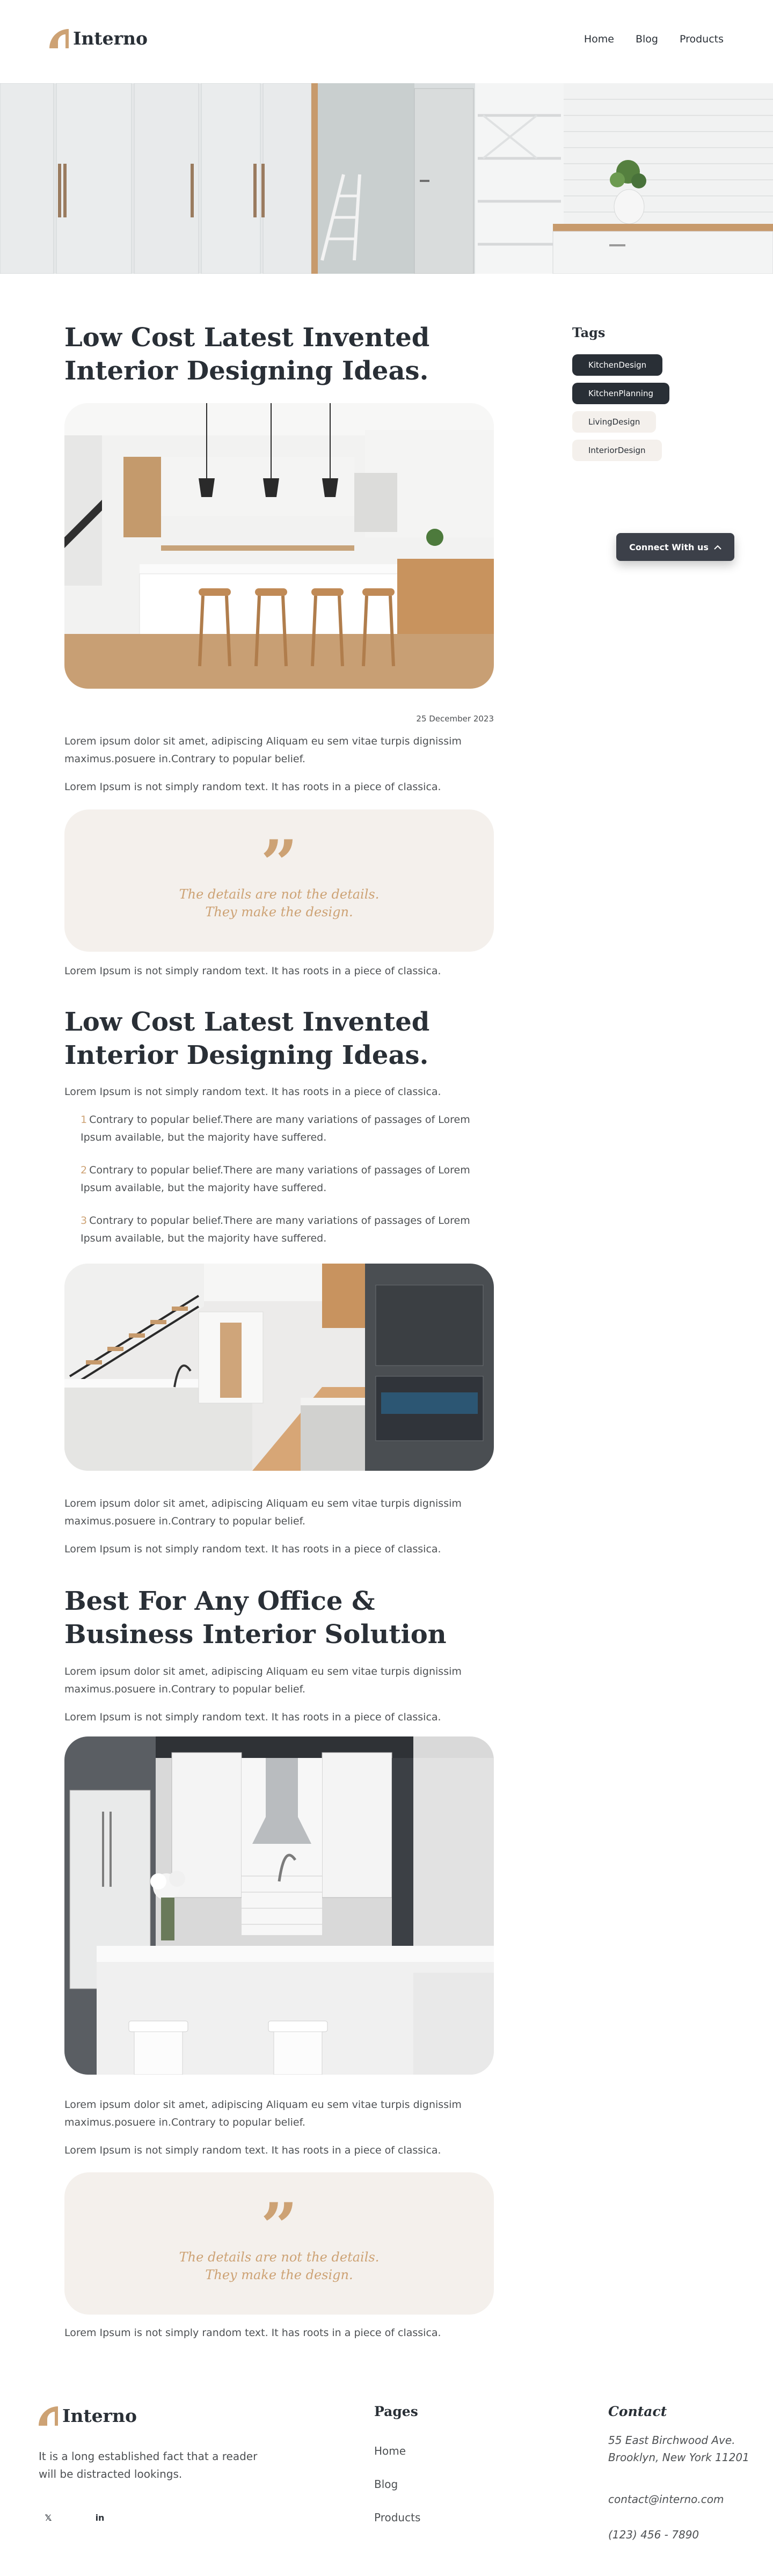 The width and height of the screenshot is (773, 2576). I want to click on footer-products-link: Products, so click(397, 2517).